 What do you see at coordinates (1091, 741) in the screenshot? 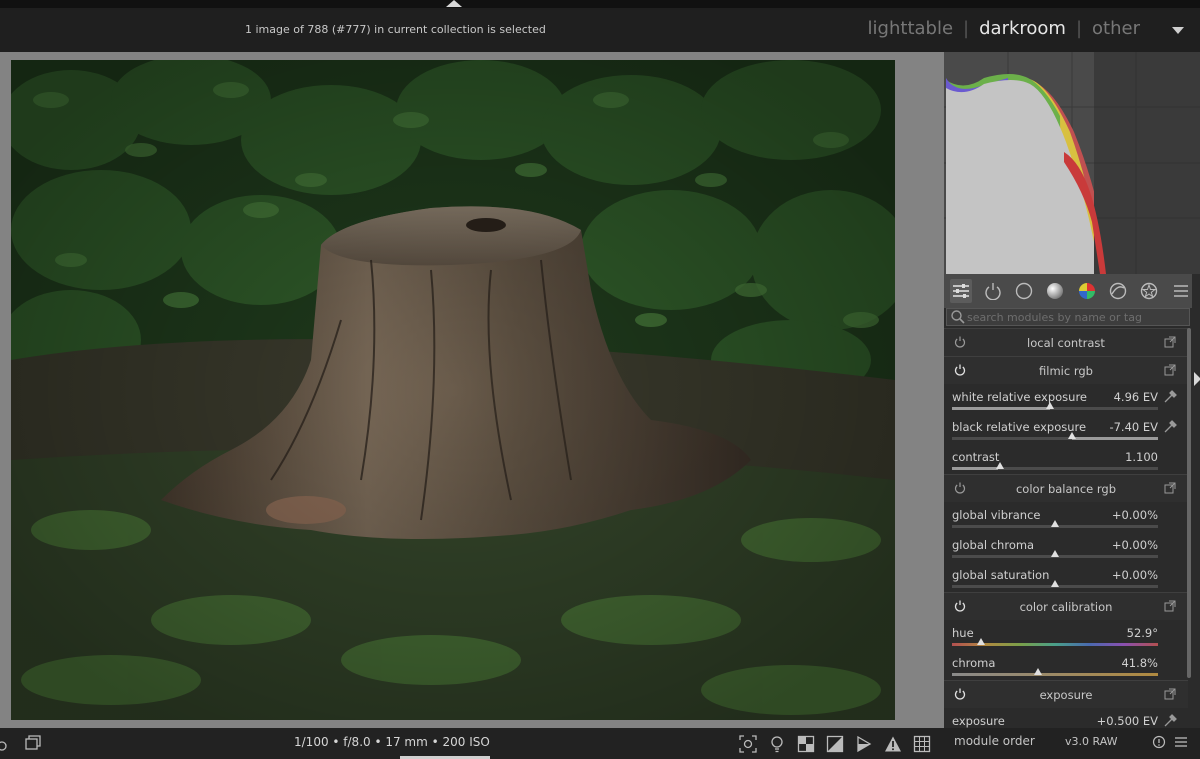
I see `module-order-value: v3.0 RAW` at bounding box center [1091, 741].